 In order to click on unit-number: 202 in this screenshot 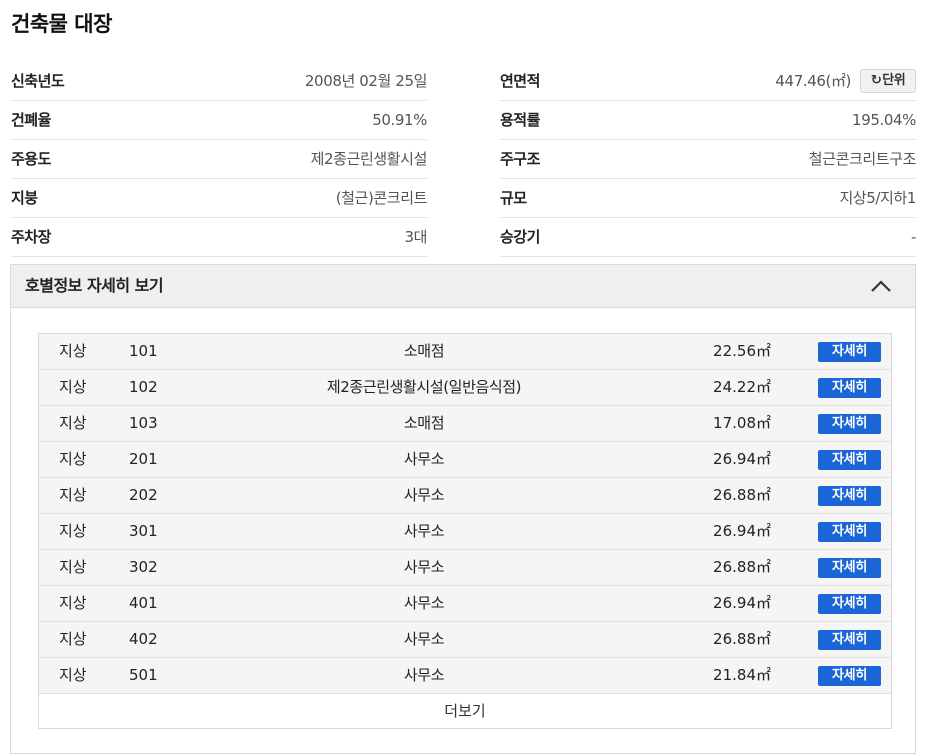, I will do `click(143, 495)`.